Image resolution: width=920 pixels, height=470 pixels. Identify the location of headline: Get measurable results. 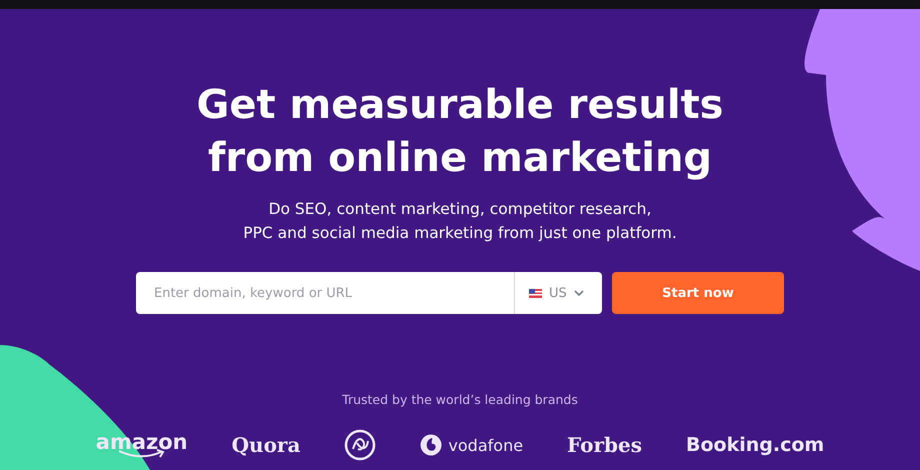
(460, 105).